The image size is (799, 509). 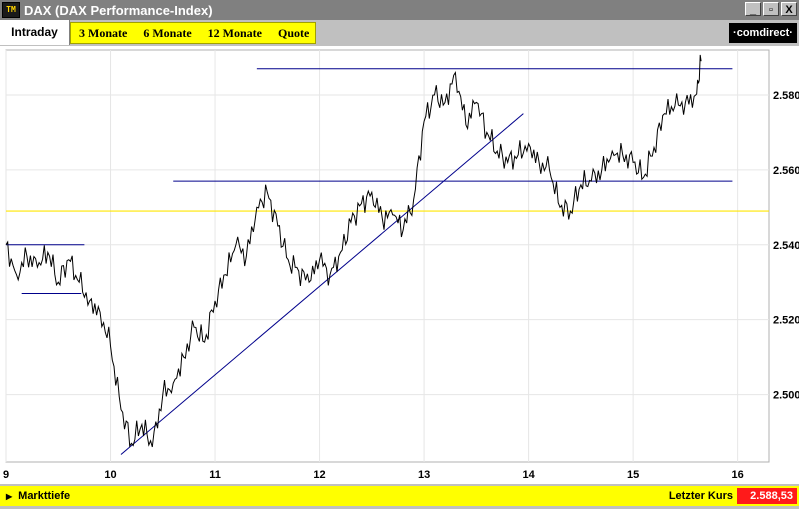 I want to click on x-tick-label: 15, so click(x=633, y=475).